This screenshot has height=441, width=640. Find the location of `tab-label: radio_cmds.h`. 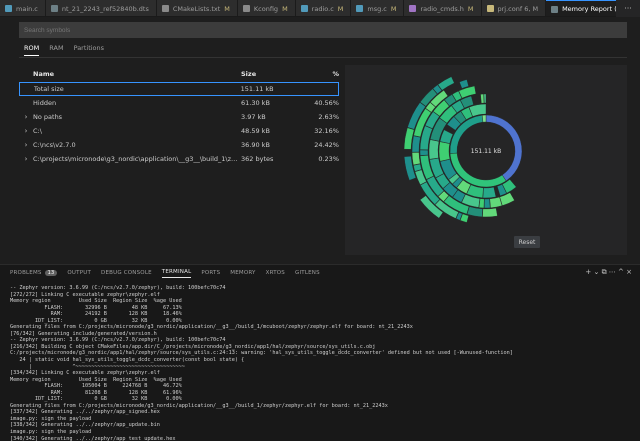

tab-label: radio_cmds.h is located at coordinates (442, 8).